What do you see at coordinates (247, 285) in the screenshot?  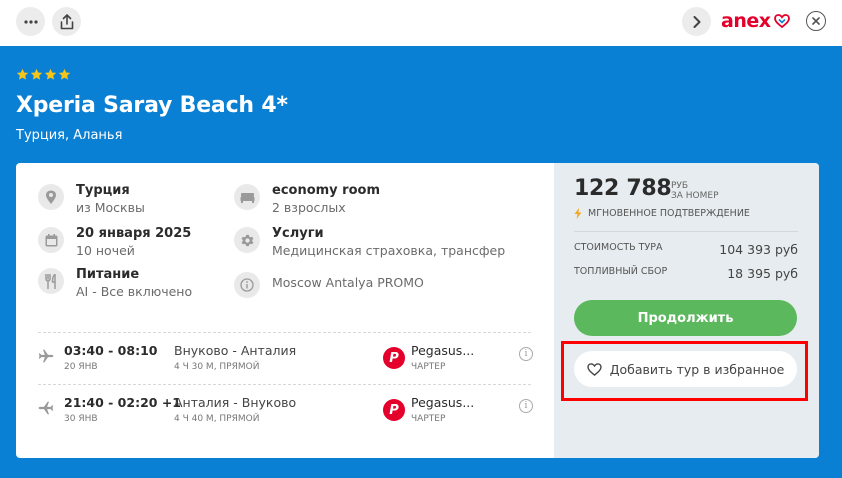 I see `info-icon` at bounding box center [247, 285].